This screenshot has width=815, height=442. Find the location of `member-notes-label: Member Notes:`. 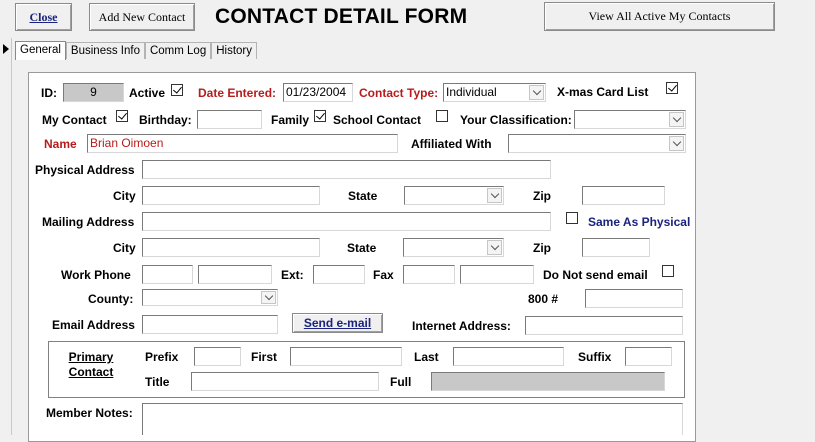

member-notes-label: Member Notes: is located at coordinates (89, 413).